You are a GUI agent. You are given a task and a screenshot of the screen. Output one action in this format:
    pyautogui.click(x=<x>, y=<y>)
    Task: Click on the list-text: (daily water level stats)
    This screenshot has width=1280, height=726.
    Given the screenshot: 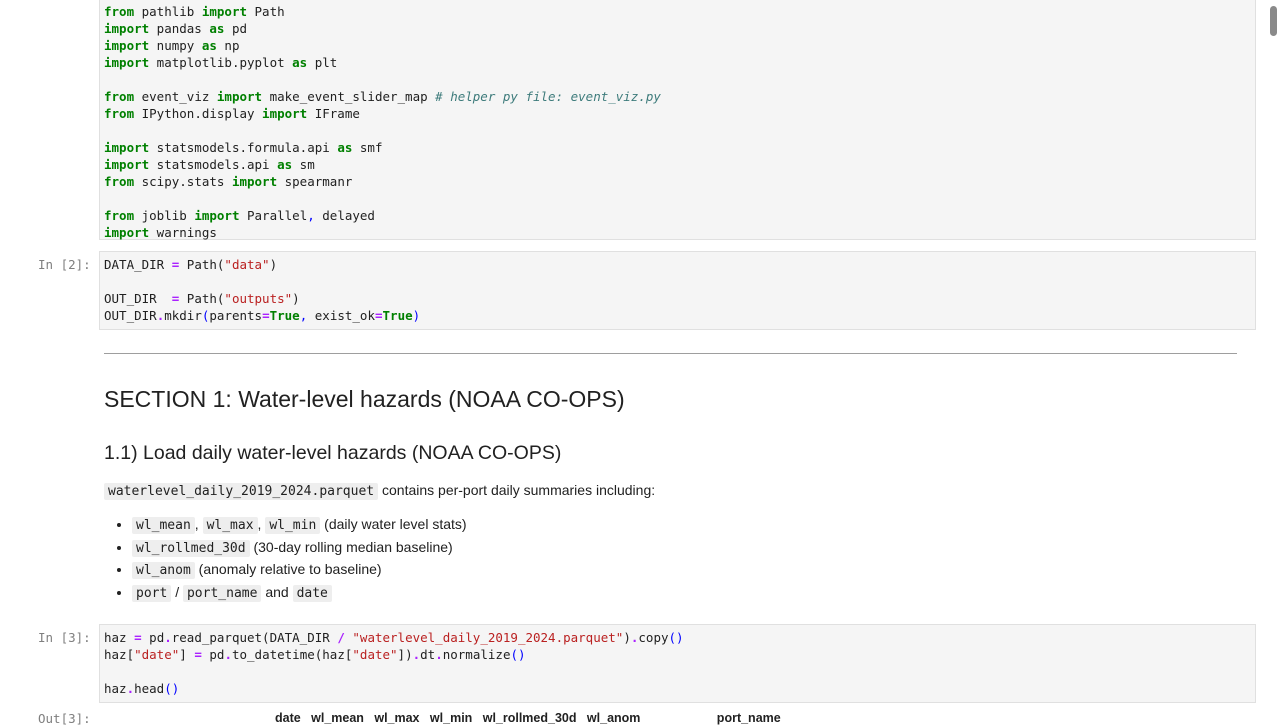 What is the action you would take?
    pyautogui.click(x=393, y=524)
    